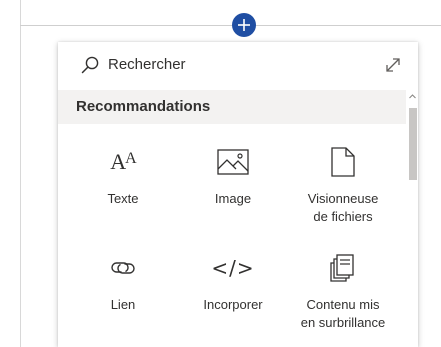 The height and width of the screenshot is (347, 441). Describe the element at coordinates (413, 144) in the screenshot. I see `scrollbar-thumb` at that location.